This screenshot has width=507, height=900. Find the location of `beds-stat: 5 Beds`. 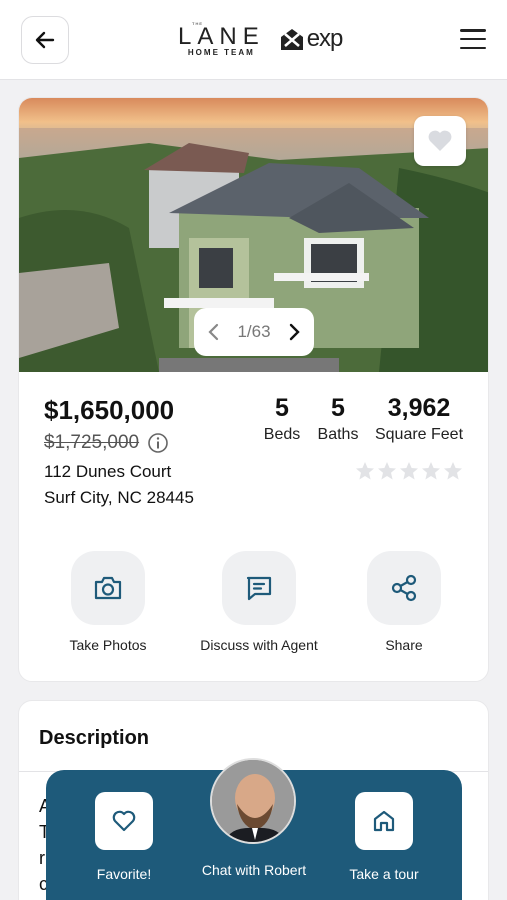

beds-stat: 5 Beds is located at coordinates (282, 419).